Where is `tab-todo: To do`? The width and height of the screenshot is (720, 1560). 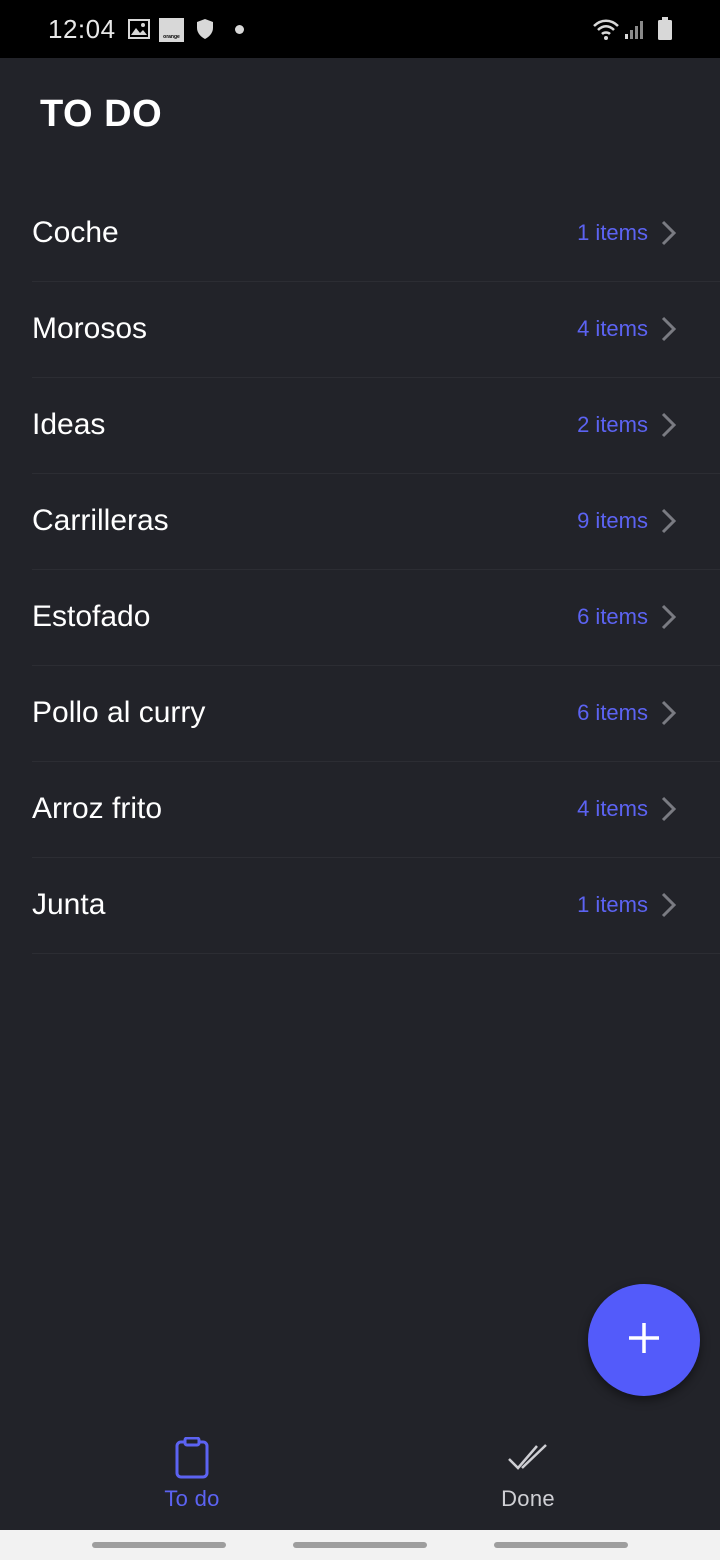
tab-todo: To do is located at coordinates (192, 1475).